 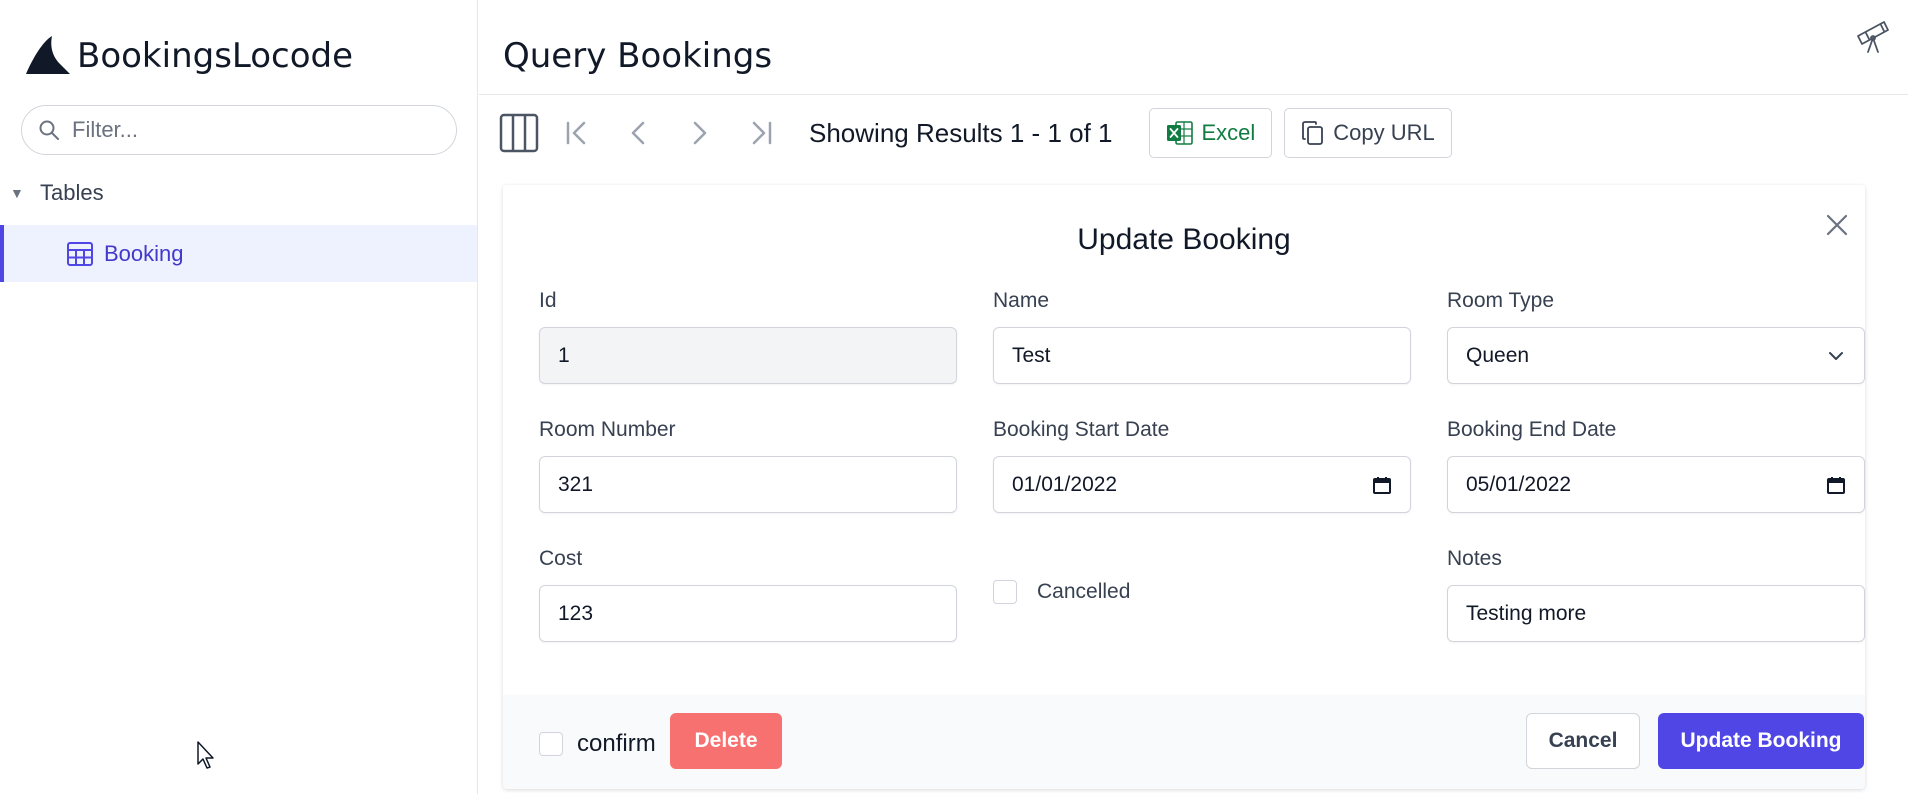 I want to click on notes-label: Notes, so click(x=1474, y=558).